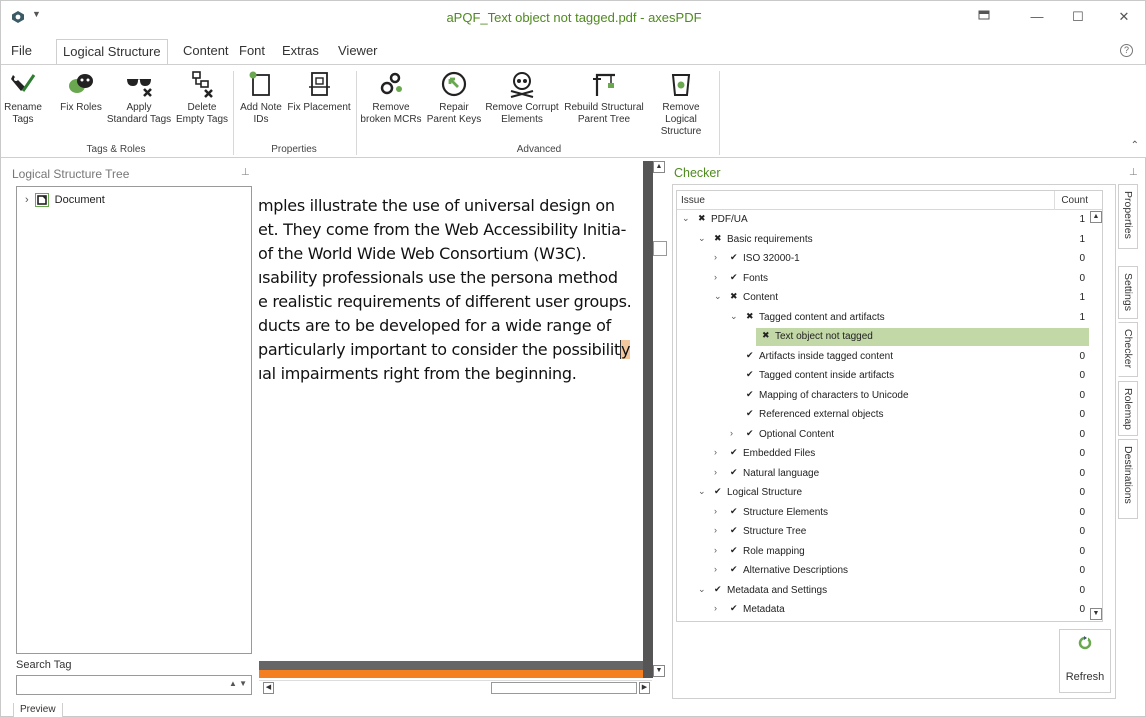 This screenshot has width=1146, height=717. I want to click on checker-row: › ✔ Natural language 0, so click(883, 473).